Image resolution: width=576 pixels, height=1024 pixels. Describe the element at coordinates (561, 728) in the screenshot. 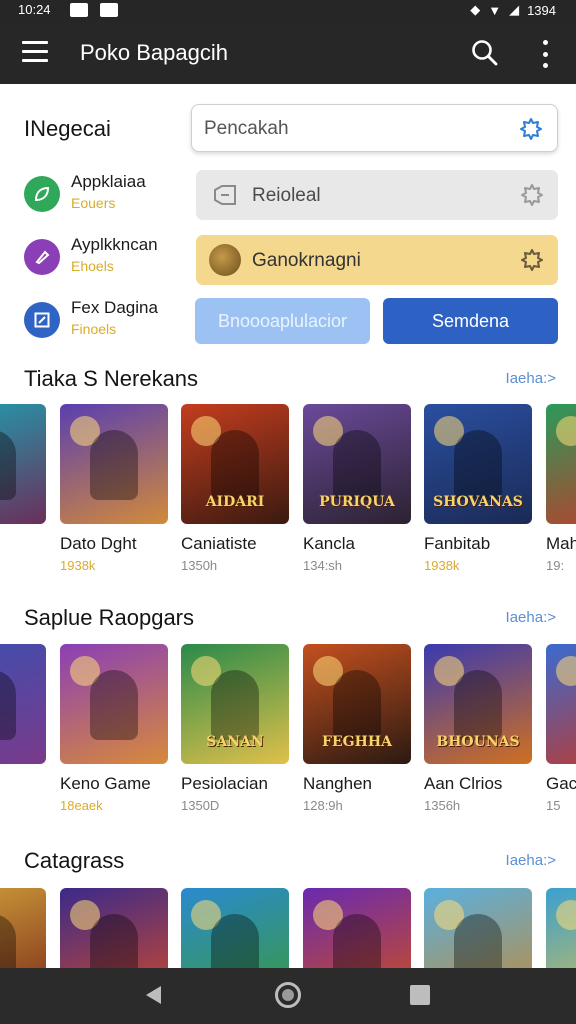

I see `game-tile: Gac 15` at that location.